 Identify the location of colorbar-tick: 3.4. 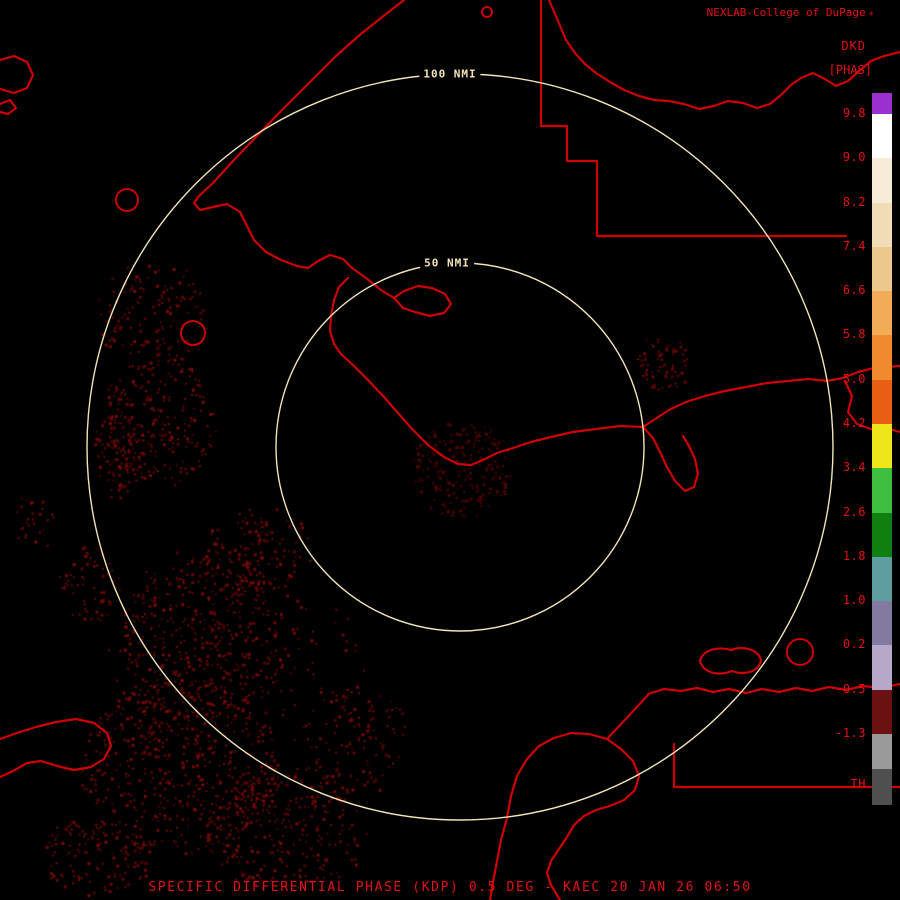
(854, 467).